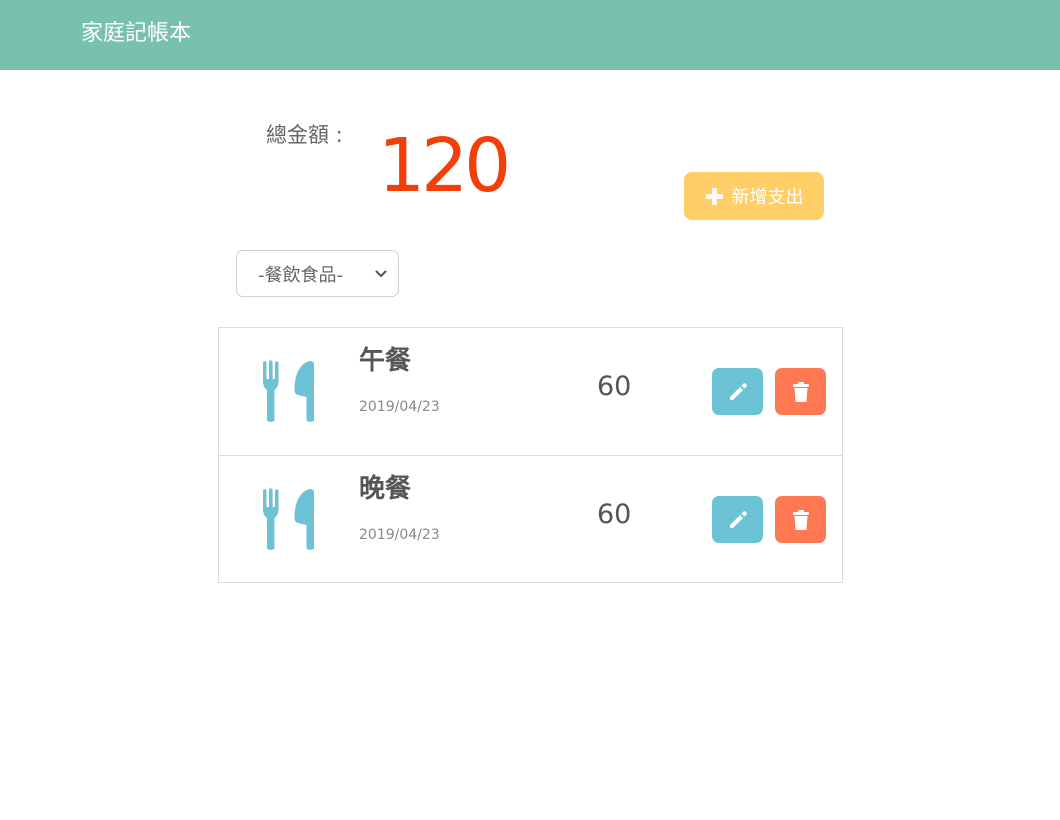 Image resolution: width=1060 pixels, height=820 pixels. What do you see at coordinates (385, 361) in the screenshot?
I see `expense-title: 午餐` at bounding box center [385, 361].